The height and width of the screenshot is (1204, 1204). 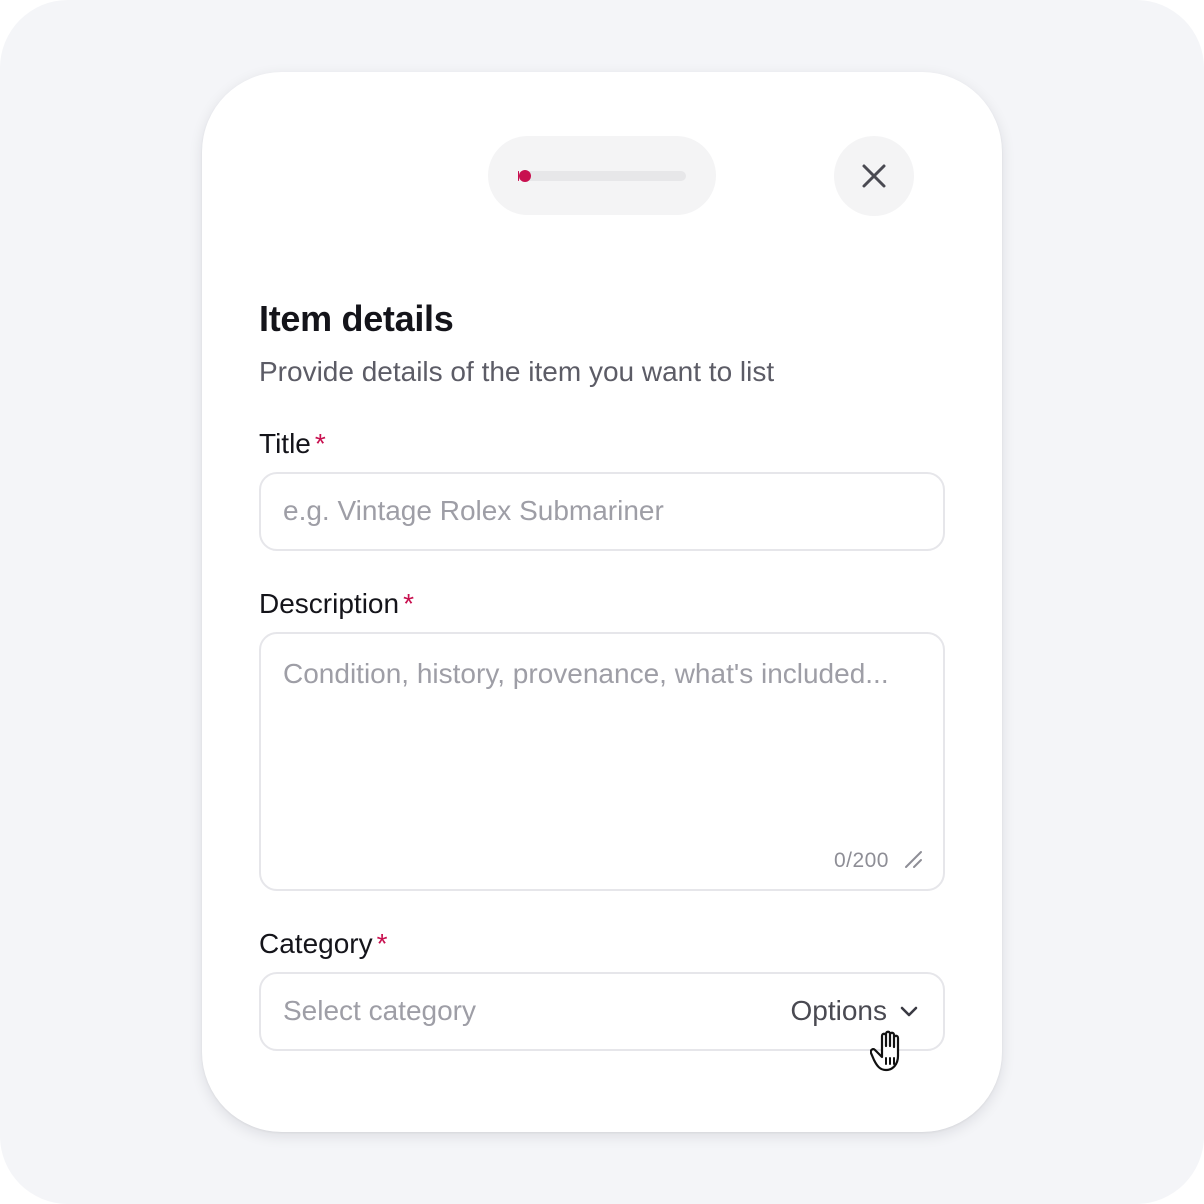 I want to click on category-label: Category *, so click(x=323, y=944).